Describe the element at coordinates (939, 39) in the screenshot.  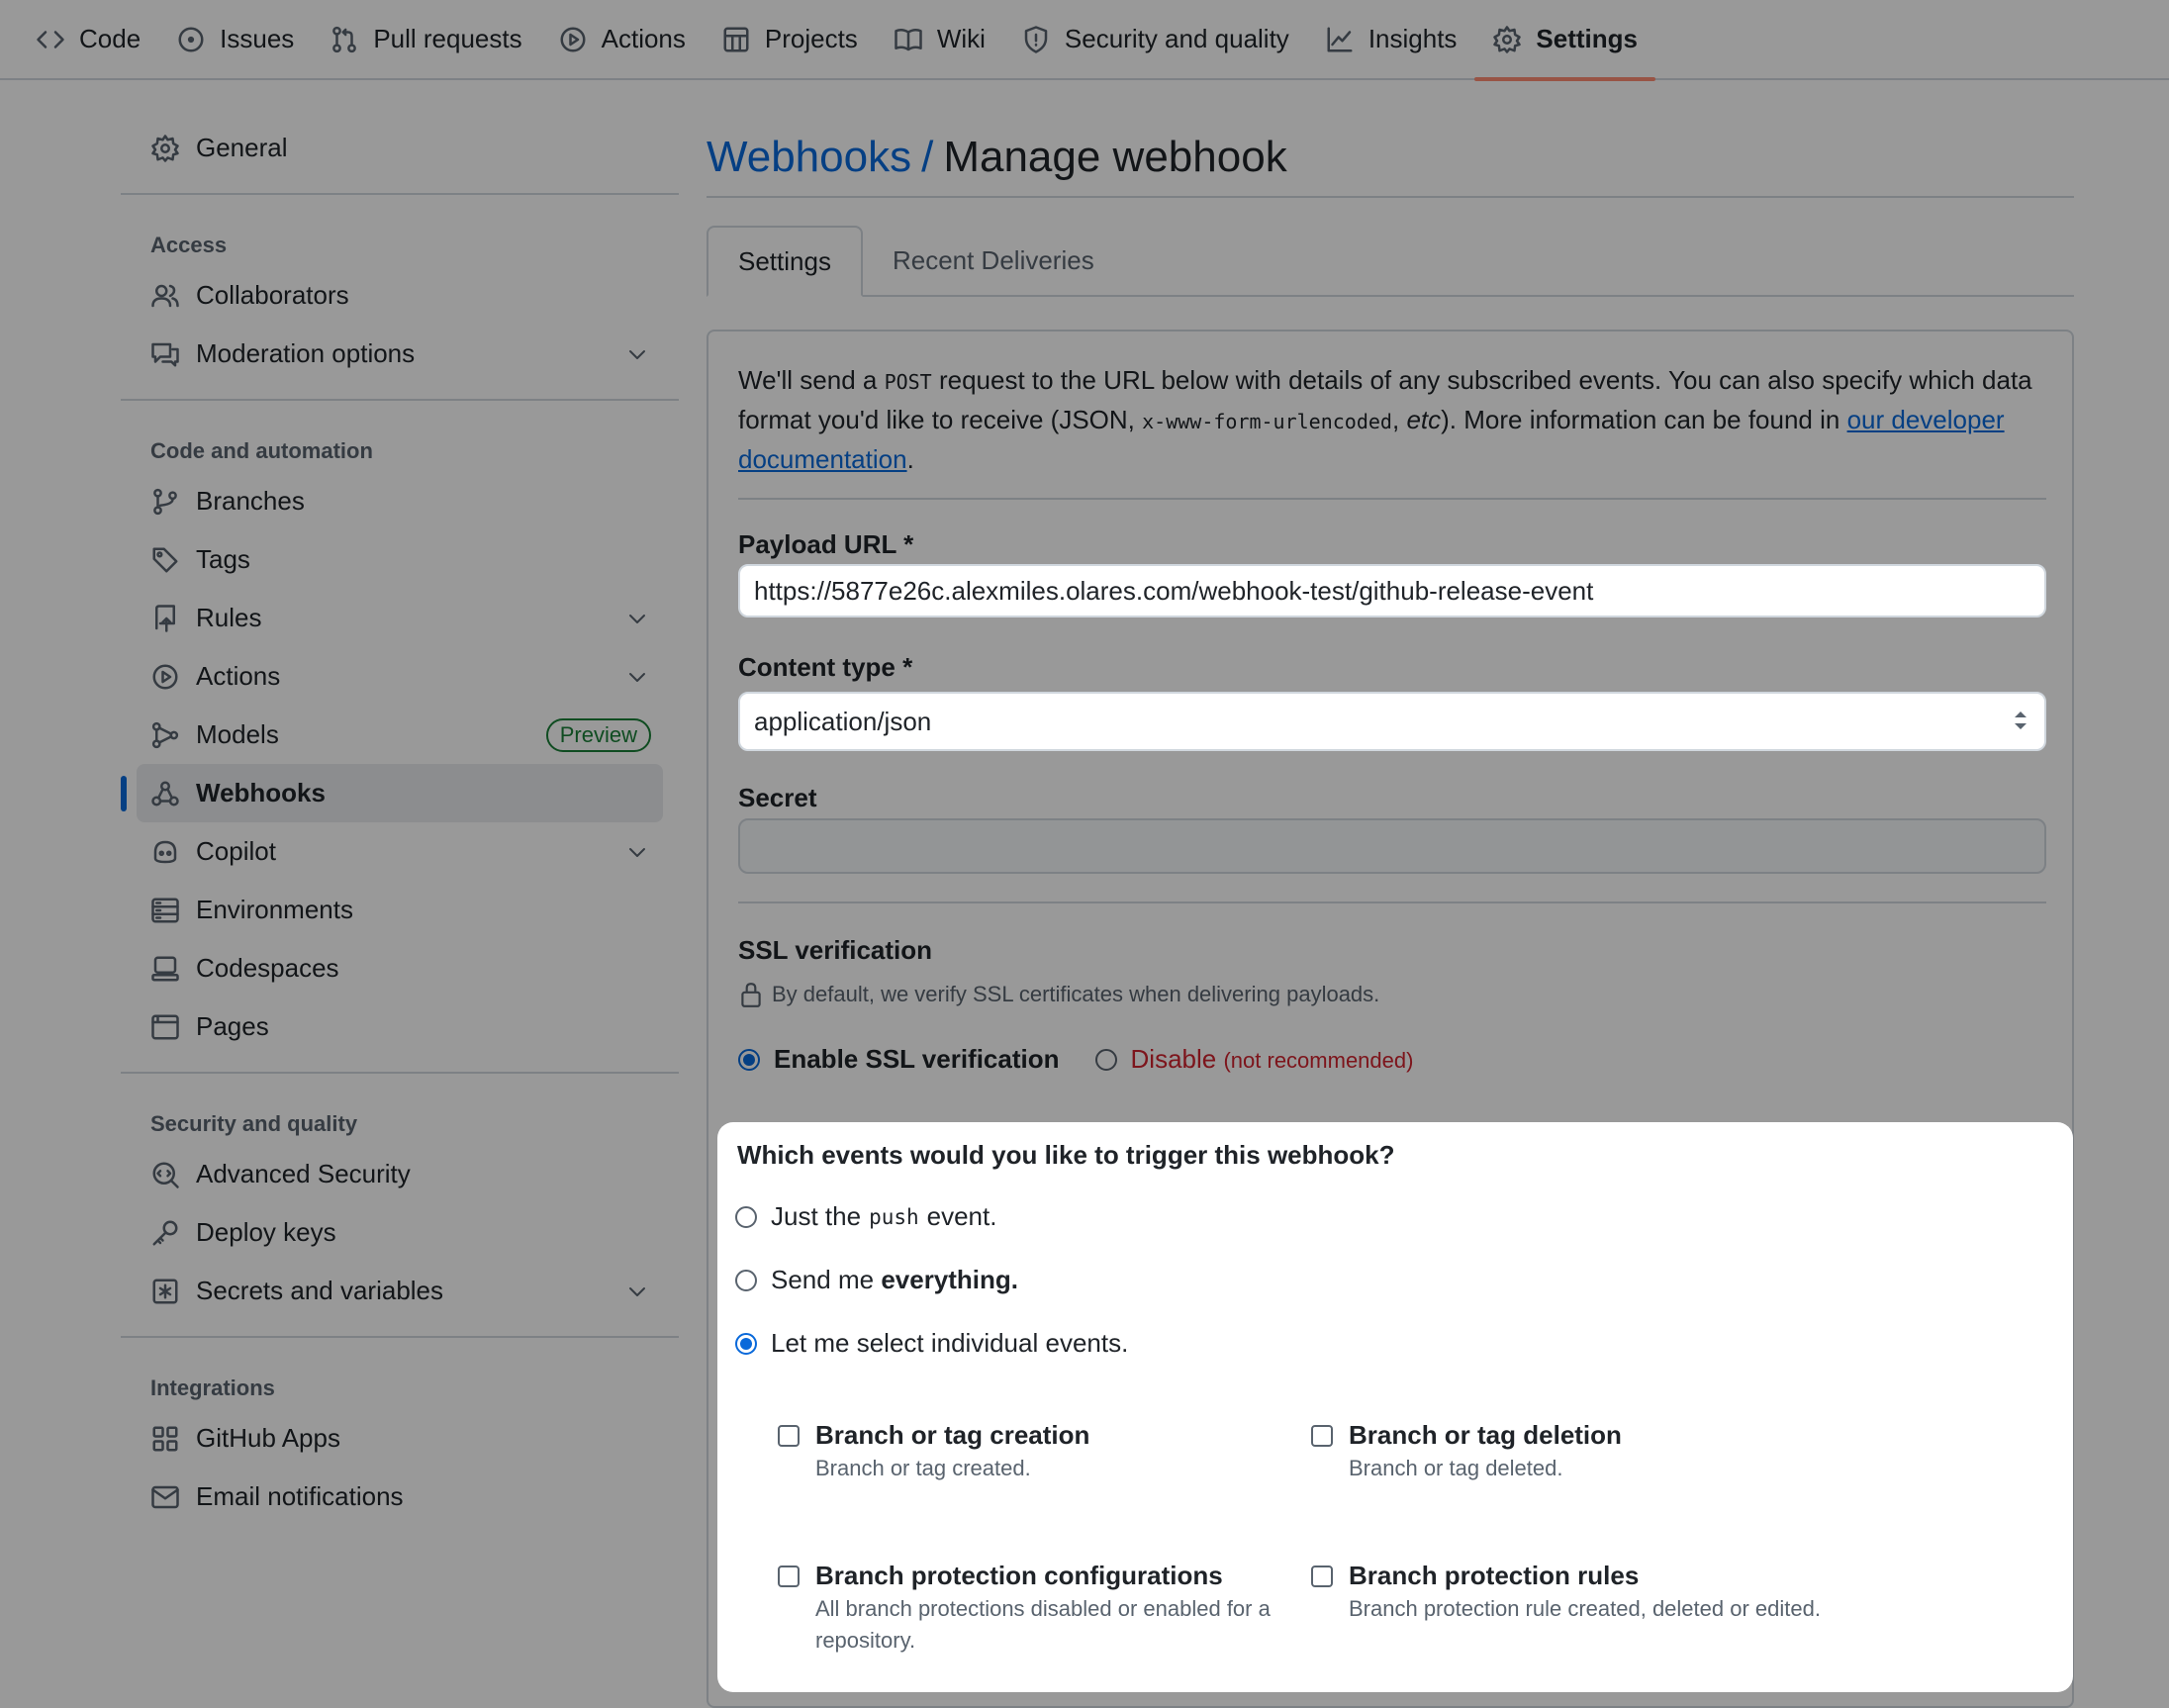
I see `tab-wiki: Wiki` at that location.